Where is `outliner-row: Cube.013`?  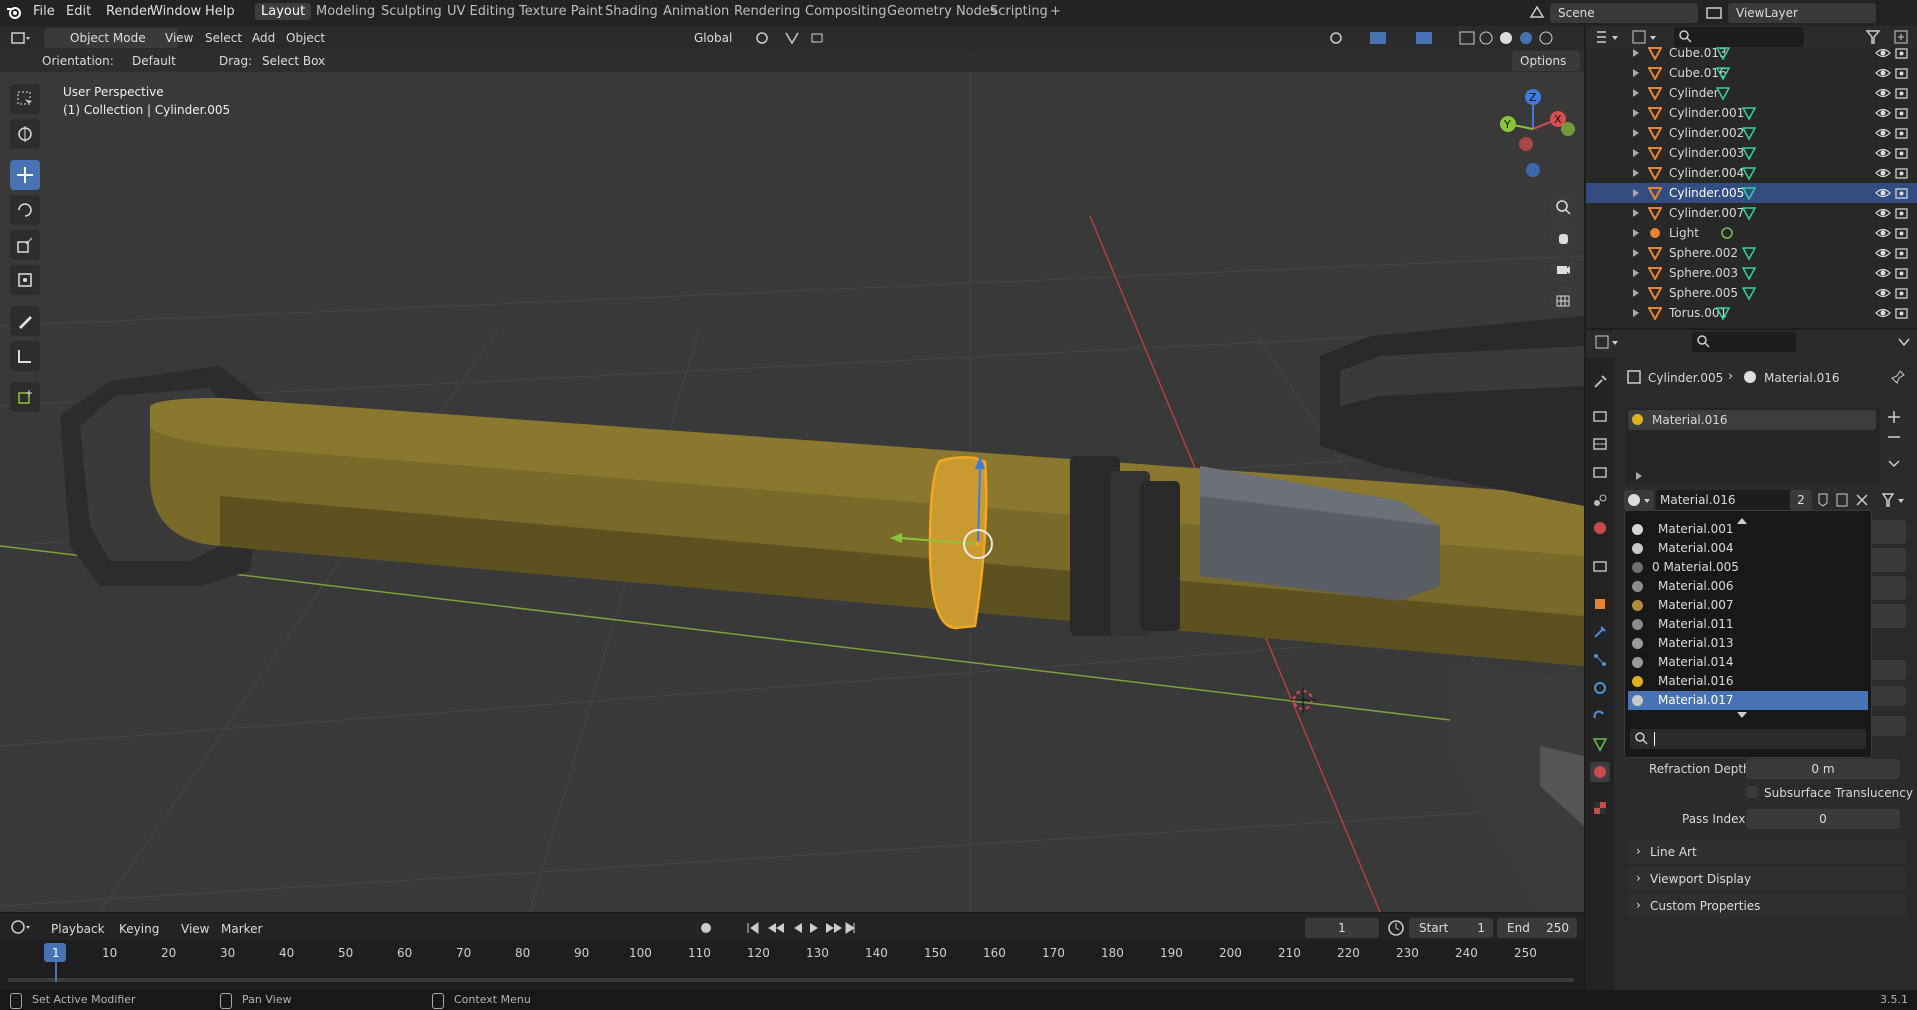 outliner-row: Cube.013 is located at coordinates (1751, 53).